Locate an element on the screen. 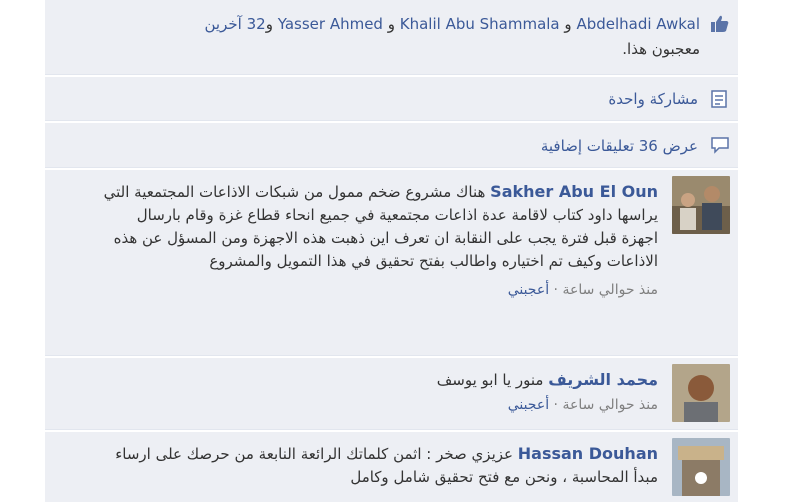 The image size is (800, 502). thumbs-up-icon is located at coordinates (720, 24).